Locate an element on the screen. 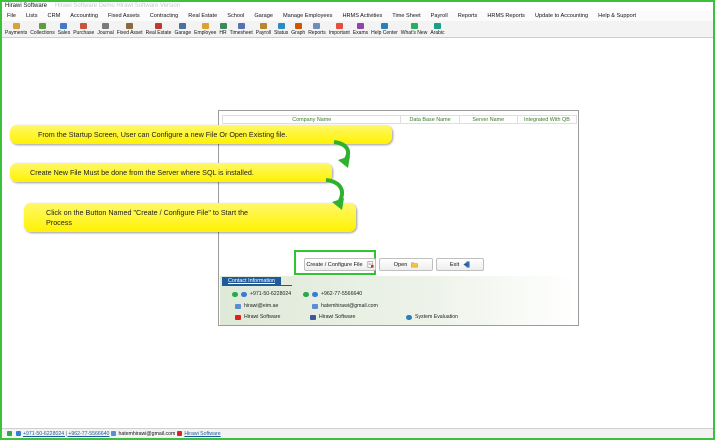  whats-new-icon is located at coordinates (414, 26).